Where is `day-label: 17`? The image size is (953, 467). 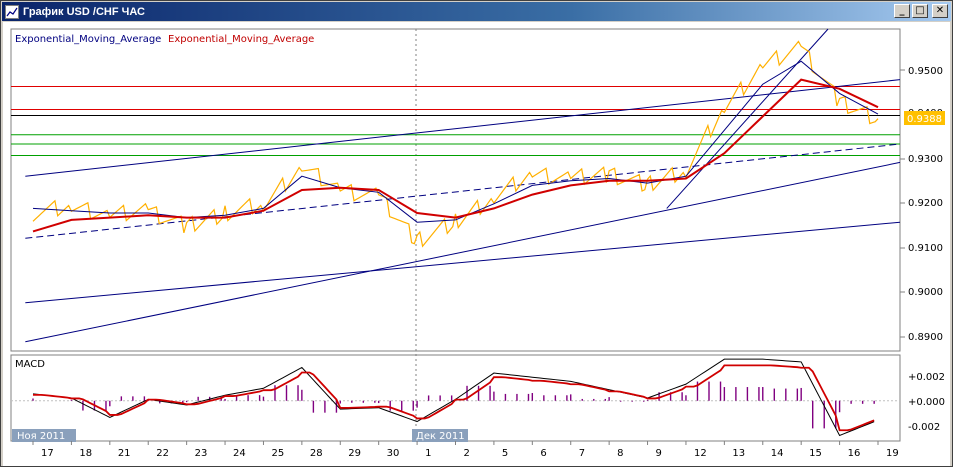
day-label: 17 is located at coordinates (47, 453).